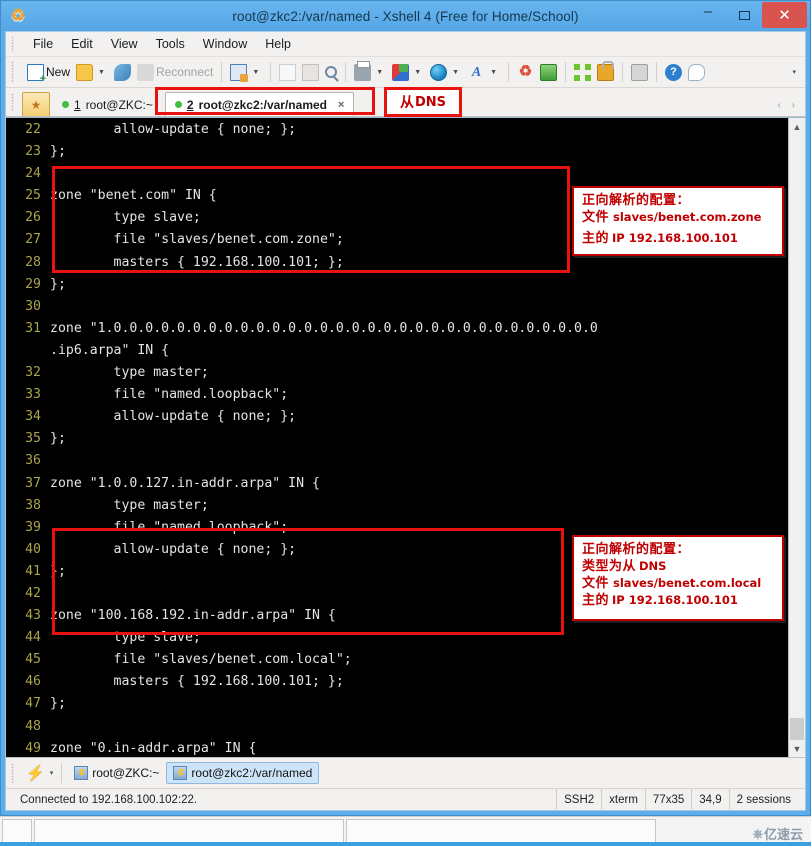  I want to click on connect-button, so click(122, 72).